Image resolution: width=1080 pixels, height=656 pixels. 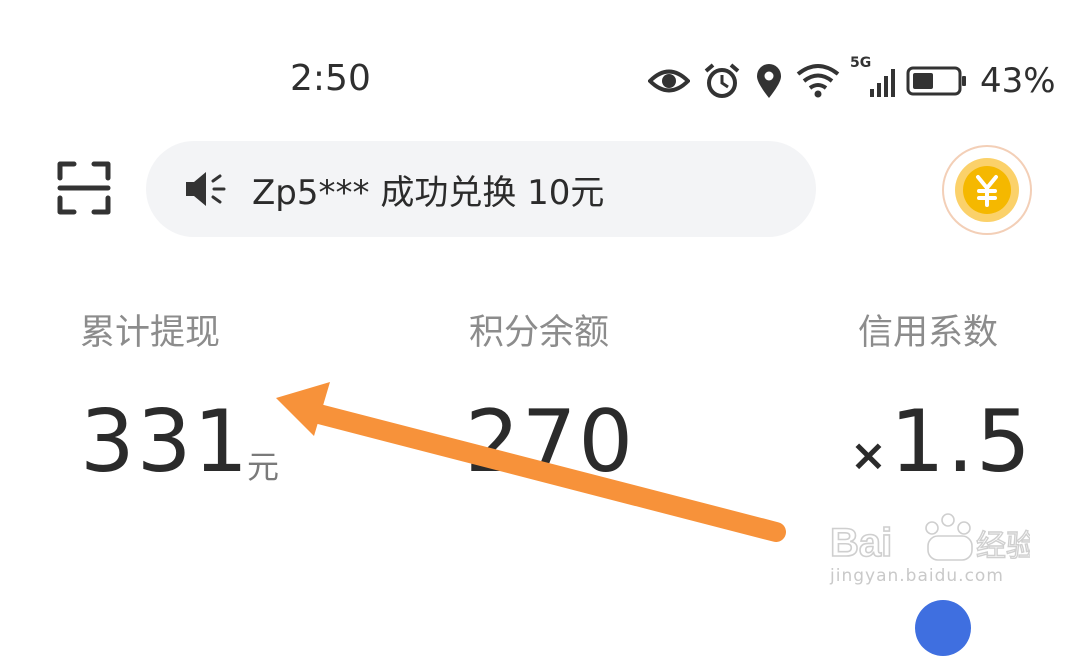 I want to click on points-balance-value: 270, so click(x=550, y=442).